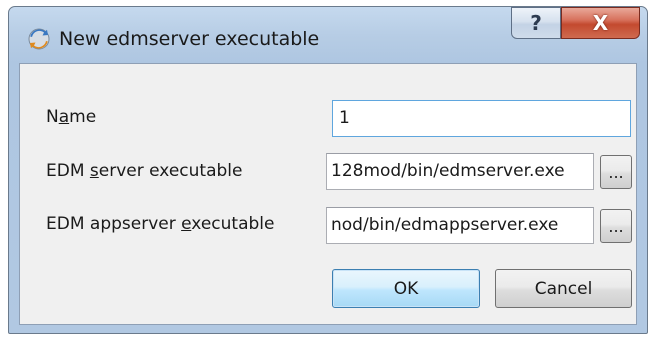  I want to click on app-sync-icon, so click(39, 39).